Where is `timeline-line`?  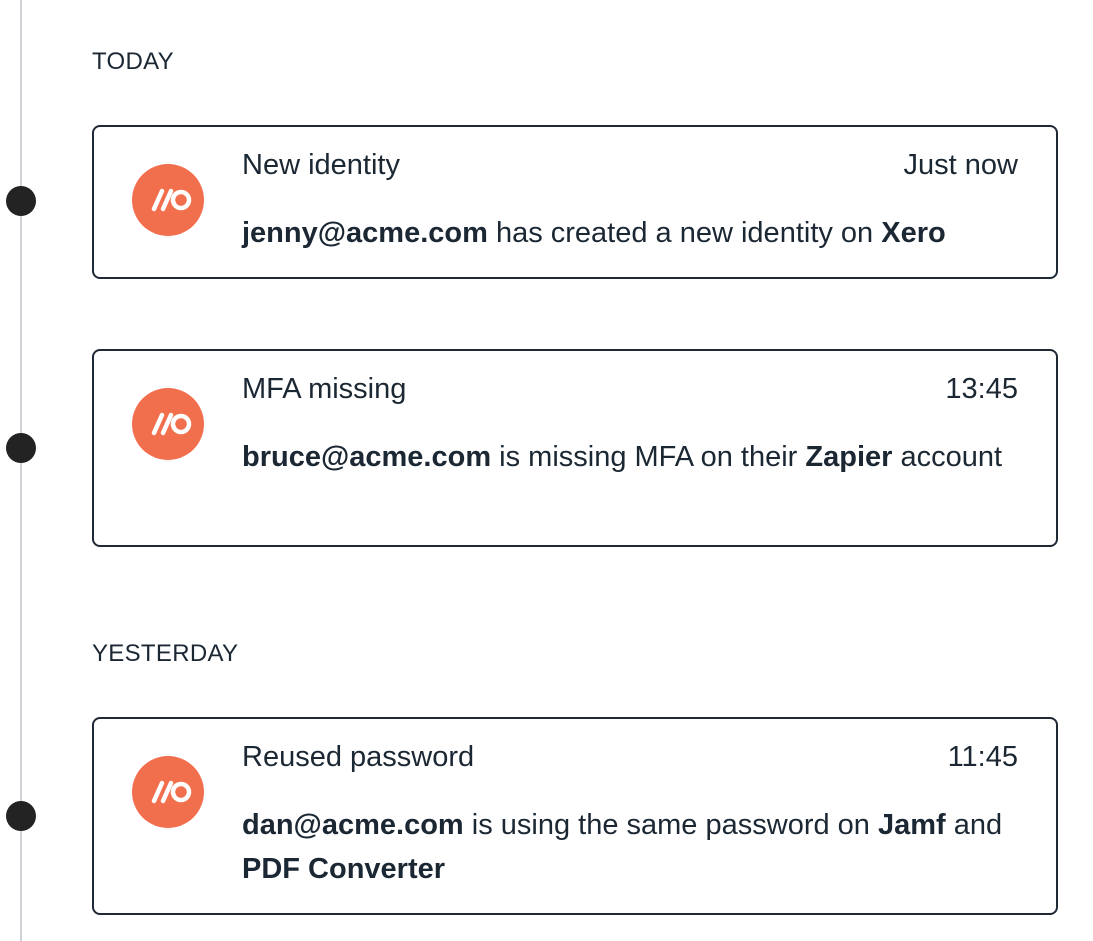
timeline-line is located at coordinates (21, 470).